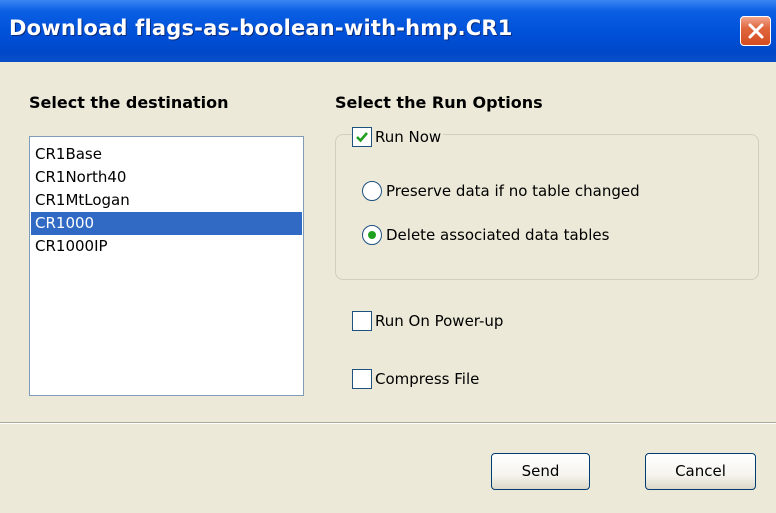  What do you see at coordinates (362, 379) in the screenshot?
I see `compress-file-checkbox` at bounding box center [362, 379].